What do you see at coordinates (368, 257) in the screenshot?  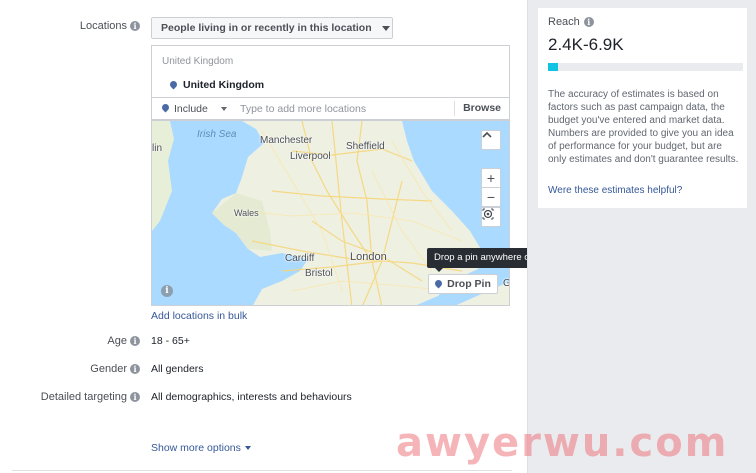 I see `map-label-london: London` at bounding box center [368, 257].